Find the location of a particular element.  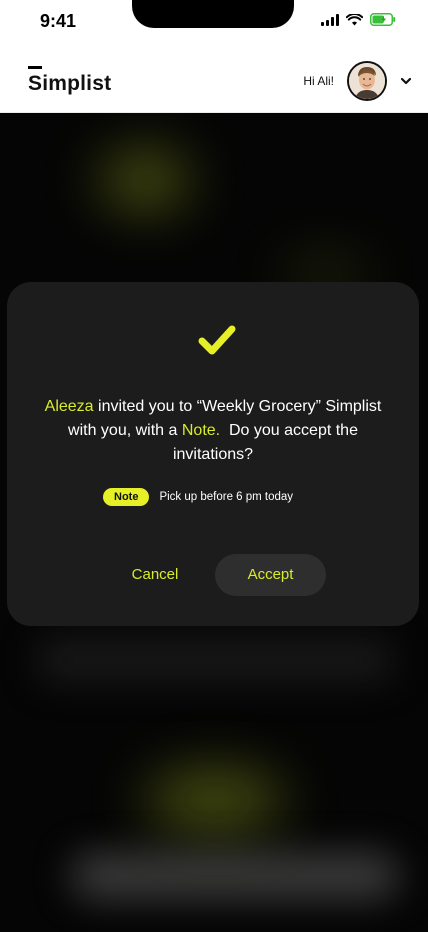

note-row: Note Pick up before 6 pm today is located at coordinates (198, 497).